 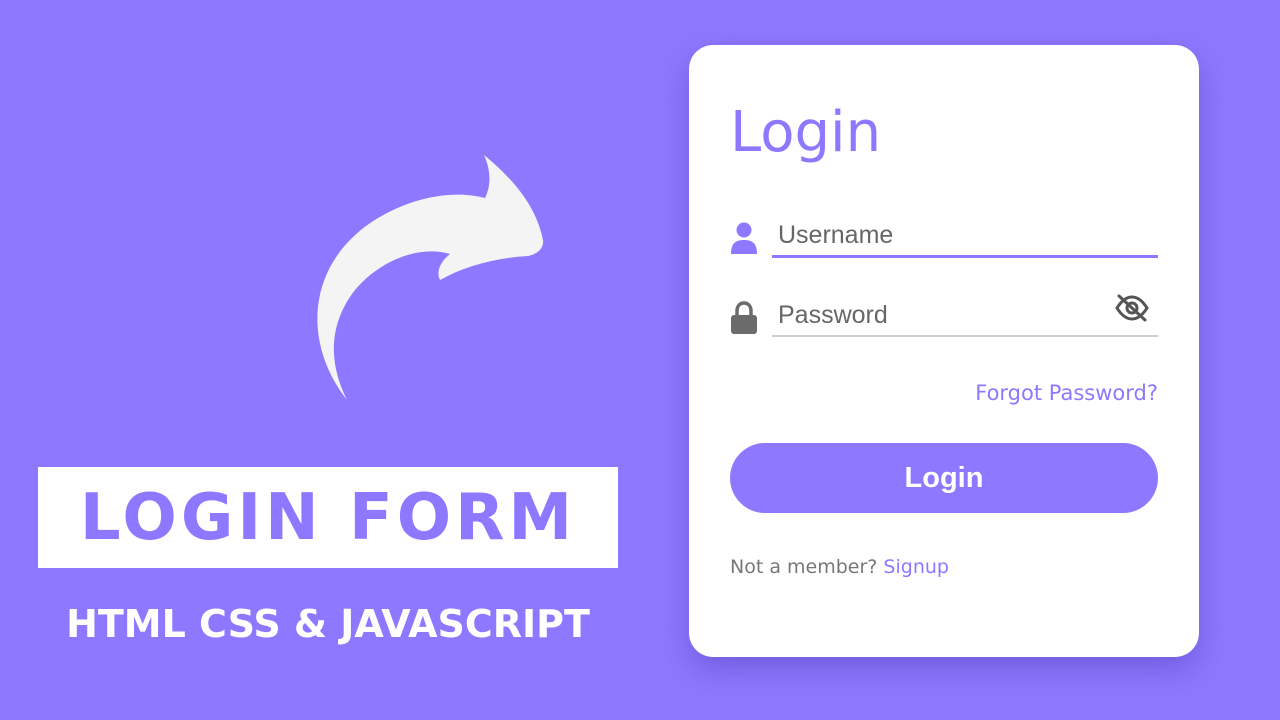 What do you see at coordinates (1066, 393) in the screenshot?
I see `forgot-password-link: Forgot Password?` at bounding box center [1066, 393].